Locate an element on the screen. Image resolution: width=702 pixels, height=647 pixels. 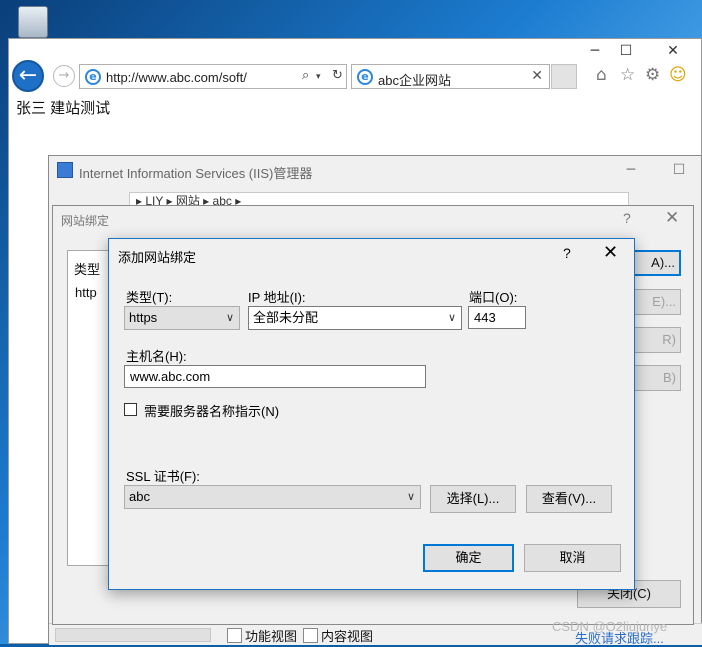
host-name-label: 主机名(H): is located at coordinates (156, 356).